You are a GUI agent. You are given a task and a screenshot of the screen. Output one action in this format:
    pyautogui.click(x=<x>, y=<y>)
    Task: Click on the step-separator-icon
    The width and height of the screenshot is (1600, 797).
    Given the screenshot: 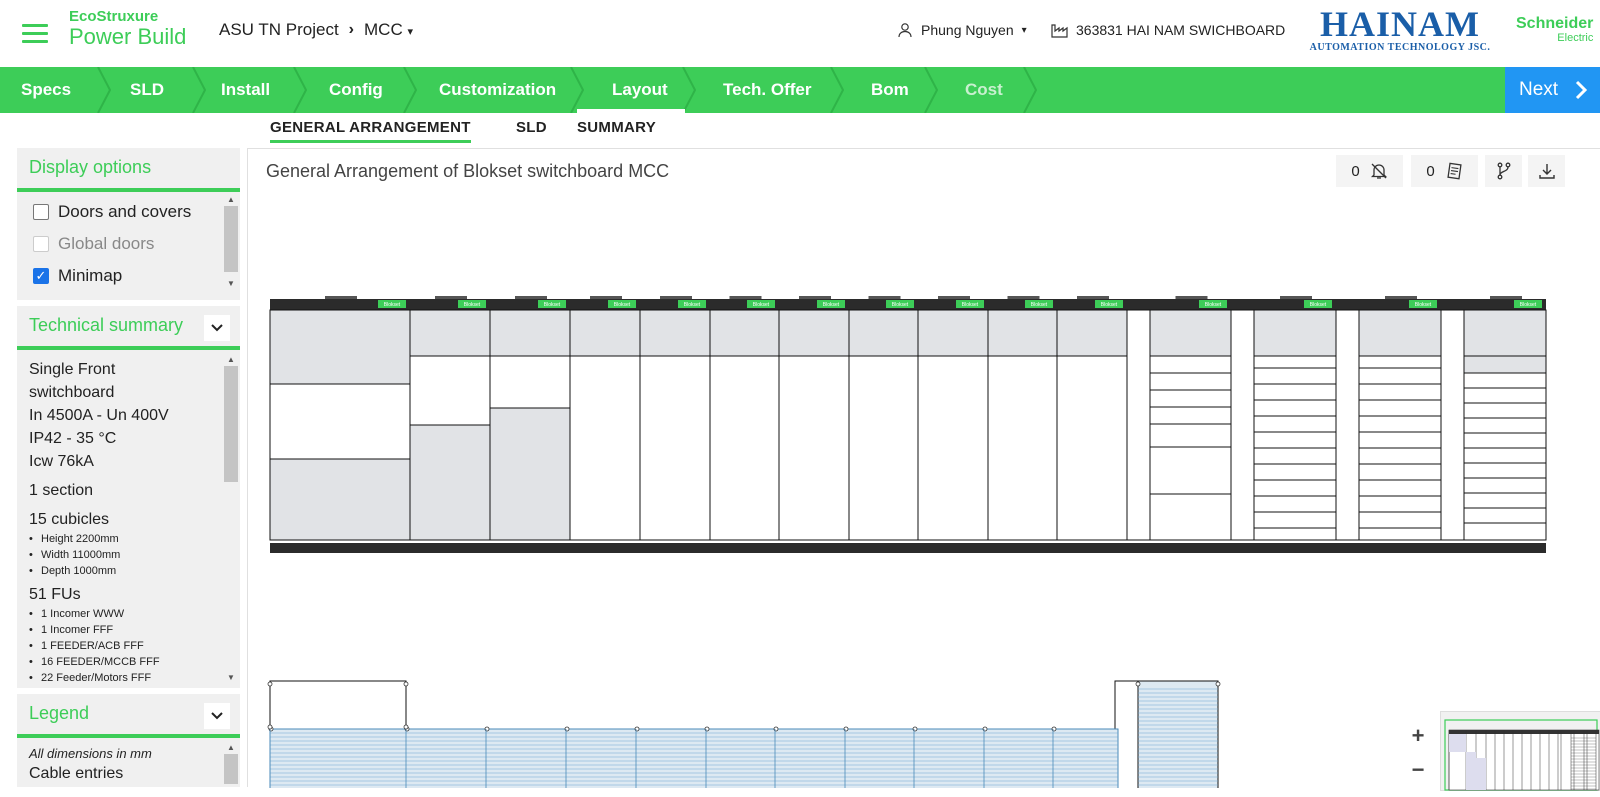 What is the action you would take?
    pyautogui.click(x=300, y=90)
    